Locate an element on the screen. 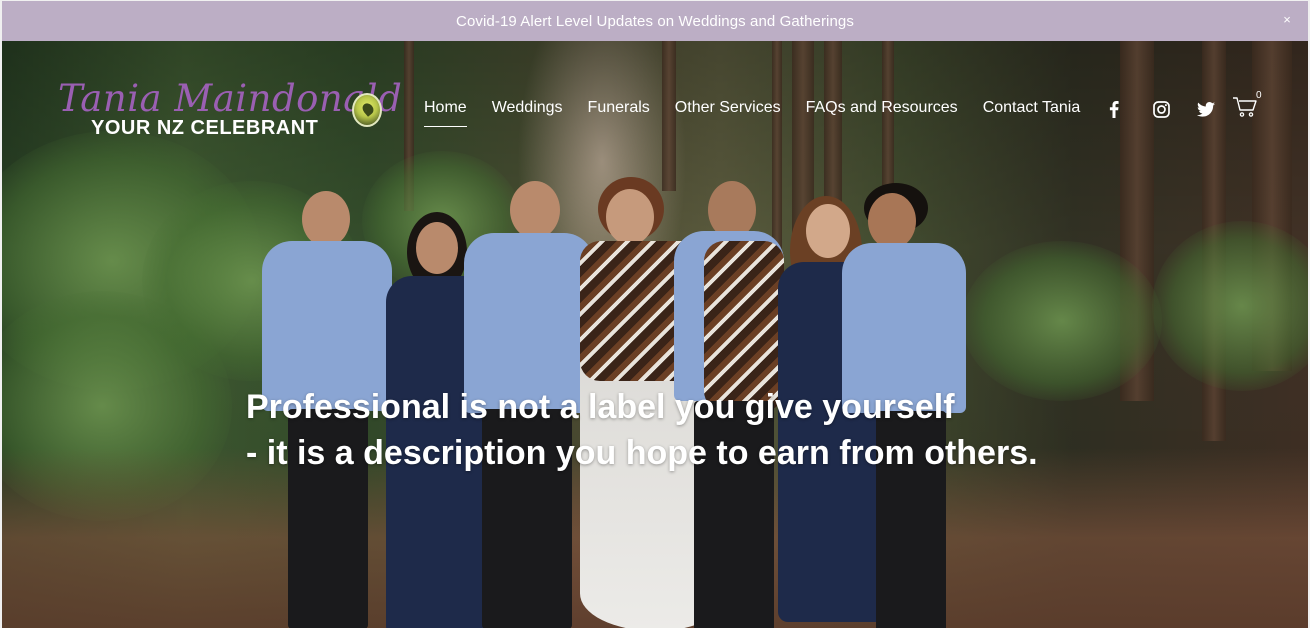 This screenshot has height=628, width=1310. instagram-icon is located at coordinates (1161, 109).